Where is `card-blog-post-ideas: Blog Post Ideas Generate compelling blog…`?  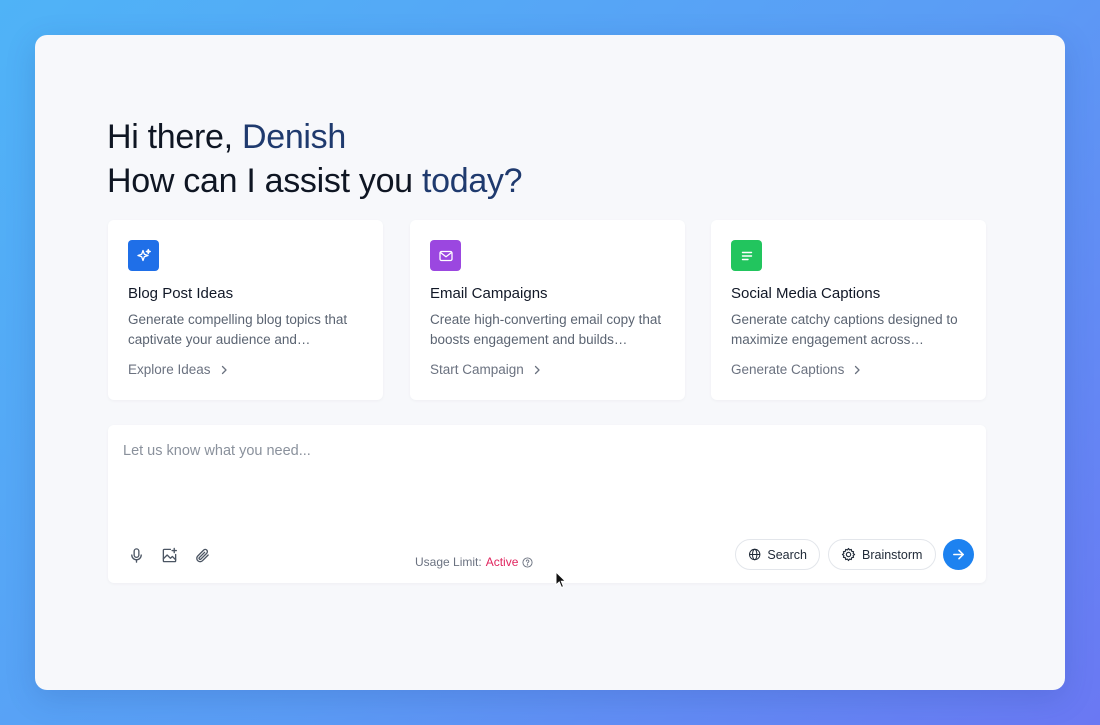 card-blog-post-ideas: Blog Post Ideas Generate compelling blog… is located at coordinates (245, 310).